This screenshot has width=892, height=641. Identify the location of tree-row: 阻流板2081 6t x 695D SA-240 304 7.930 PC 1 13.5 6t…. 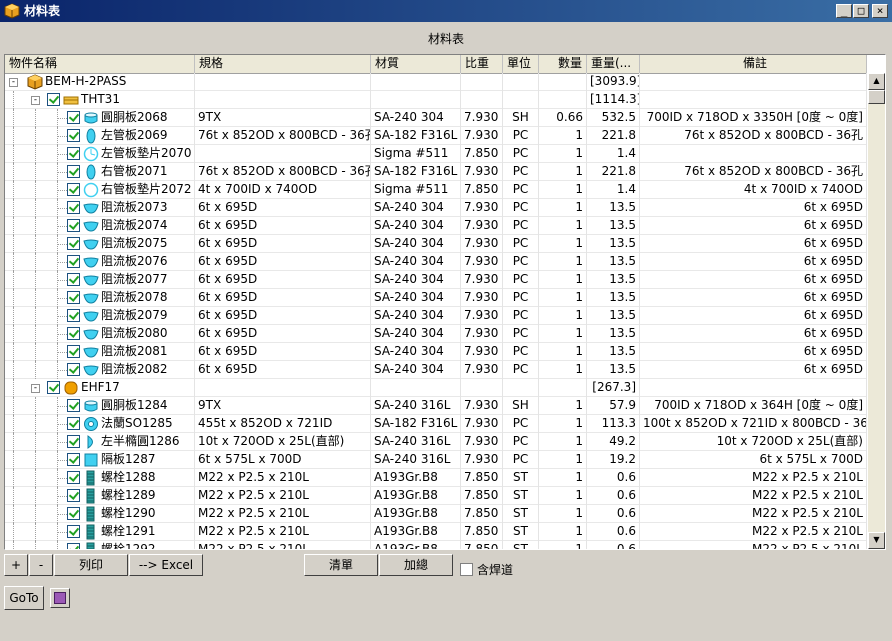
(436, 352).